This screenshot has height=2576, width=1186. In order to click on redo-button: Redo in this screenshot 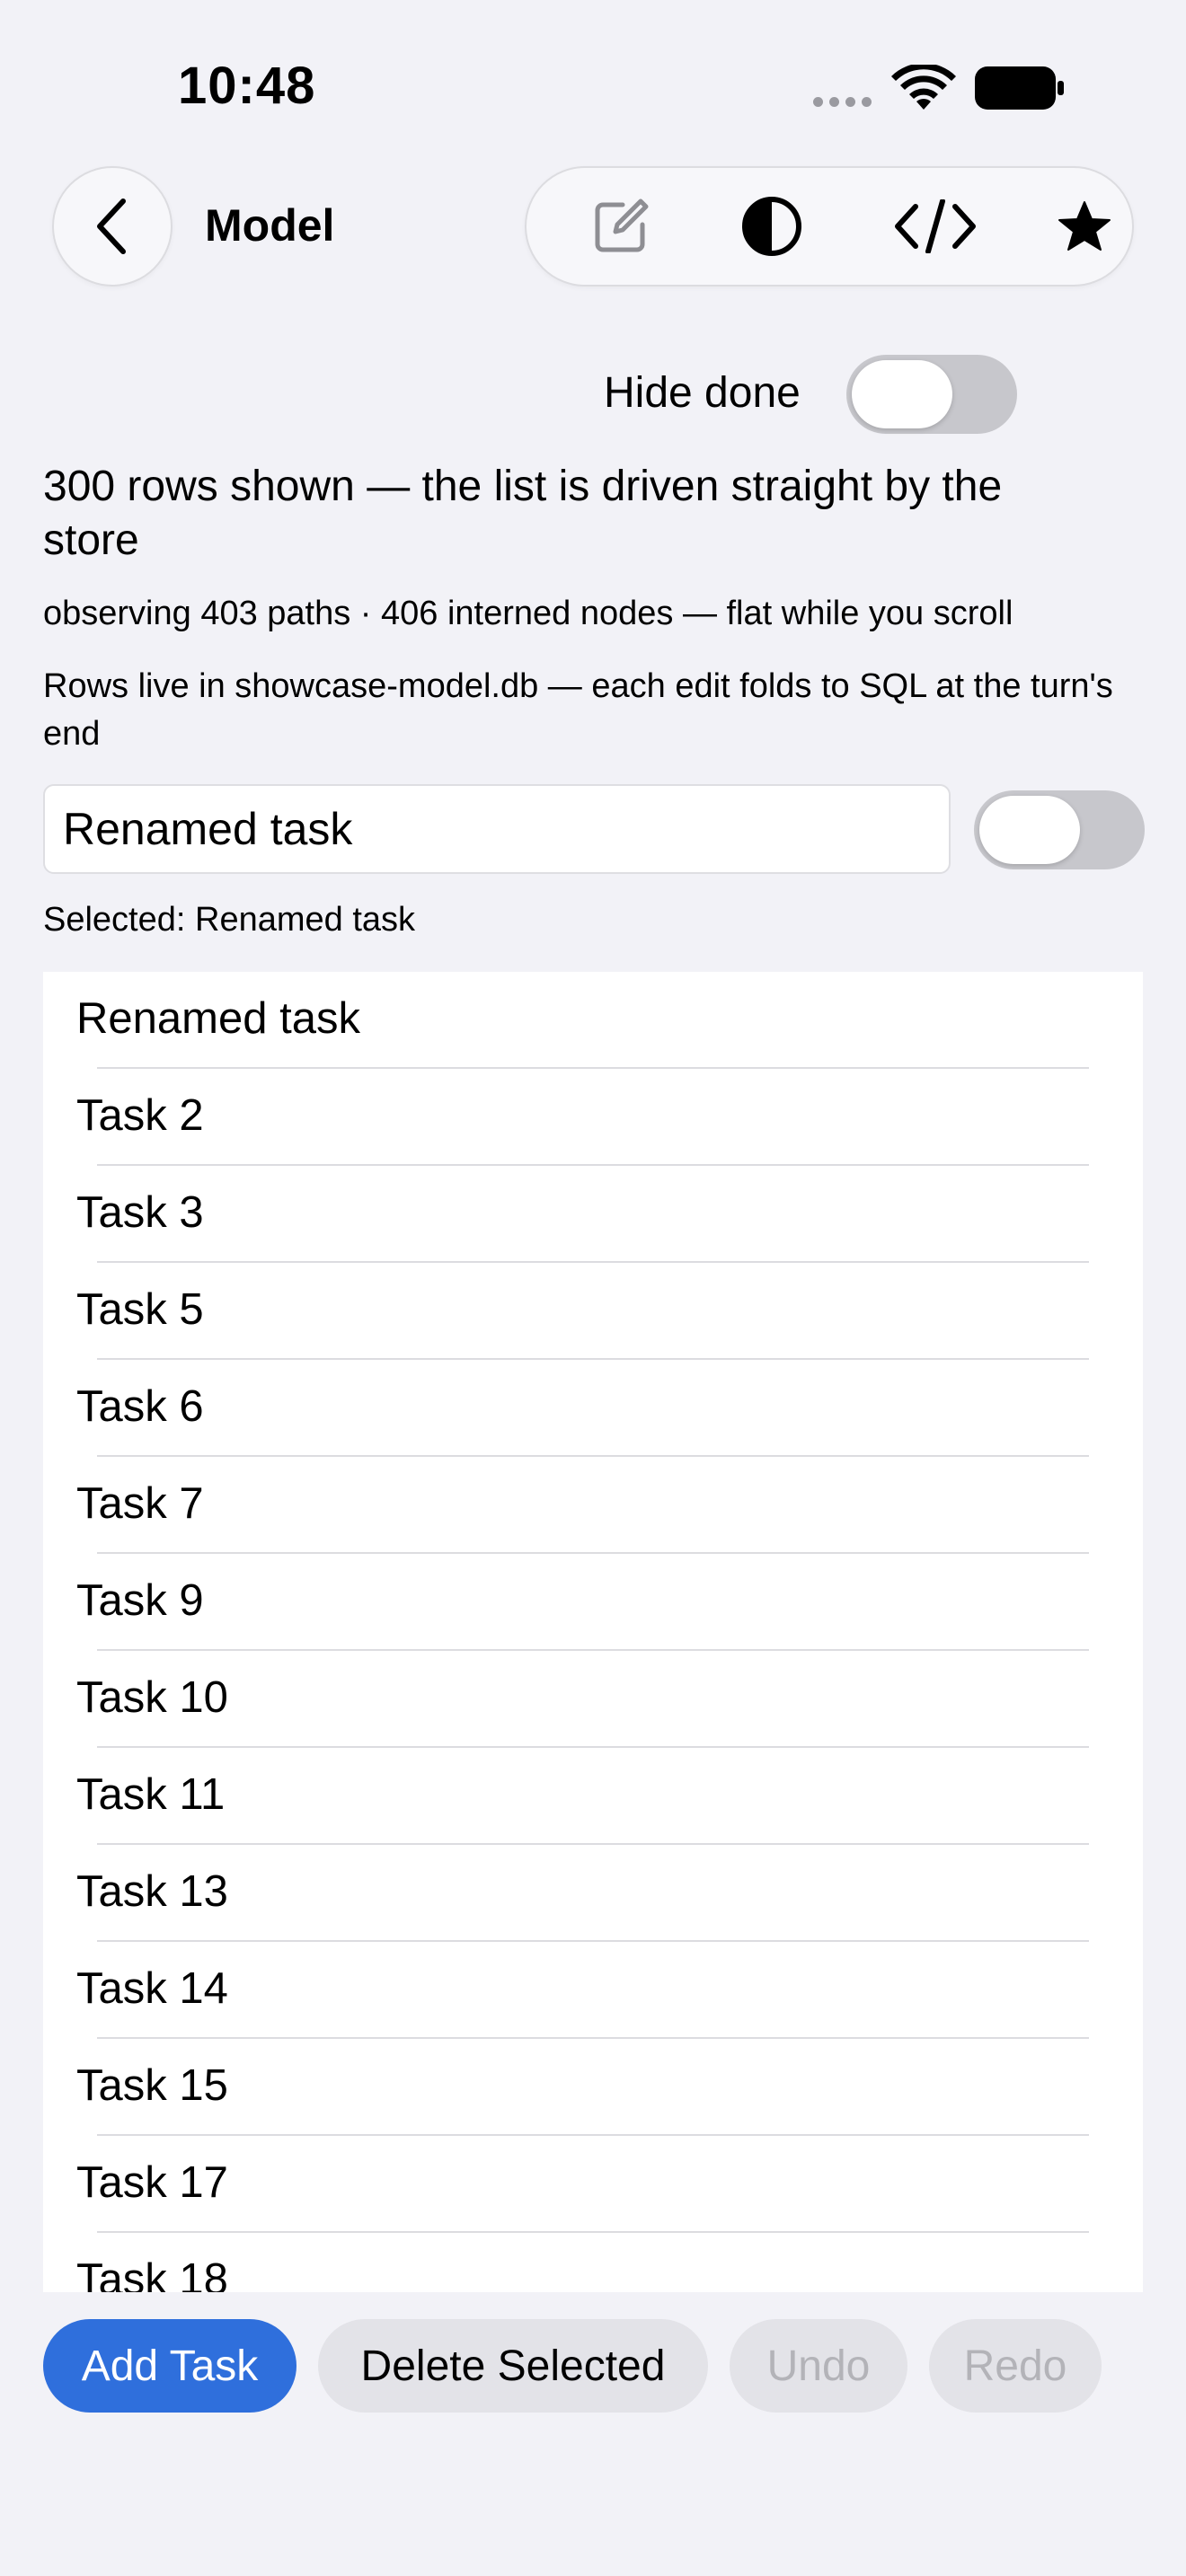, I will do `click(1015, 2366)`.